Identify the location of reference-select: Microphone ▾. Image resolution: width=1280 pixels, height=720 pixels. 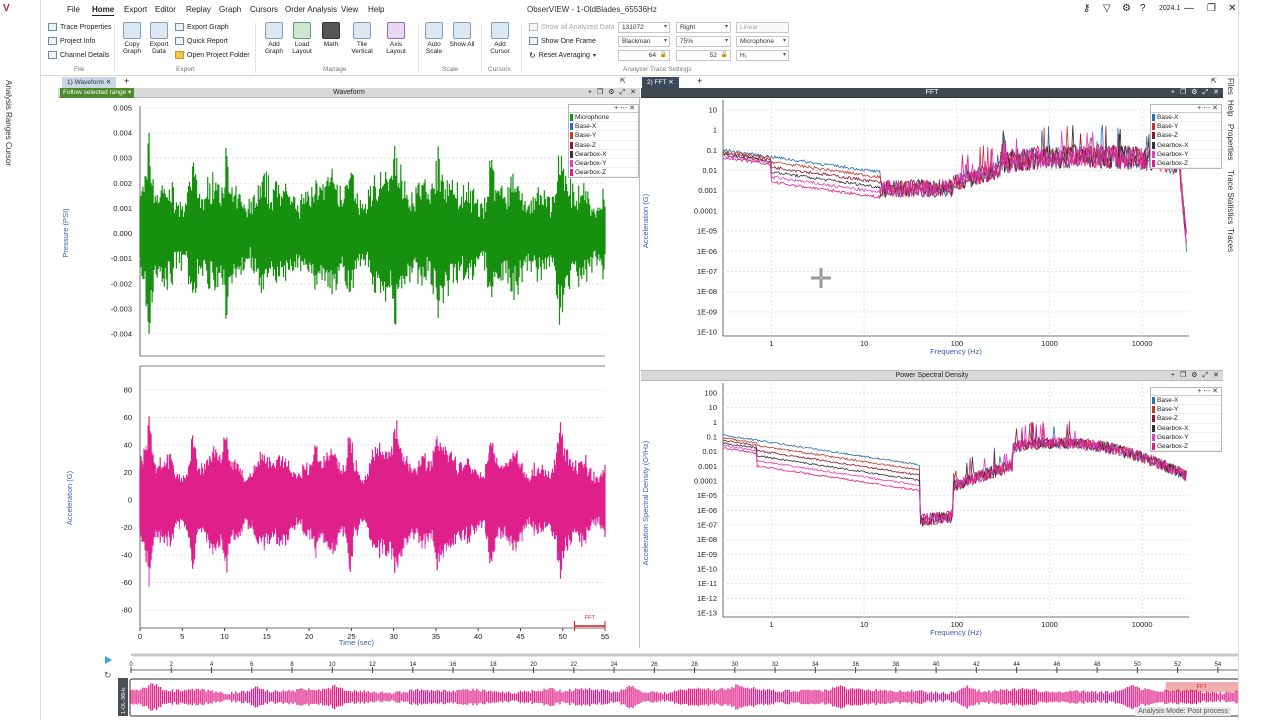
(762, 41).